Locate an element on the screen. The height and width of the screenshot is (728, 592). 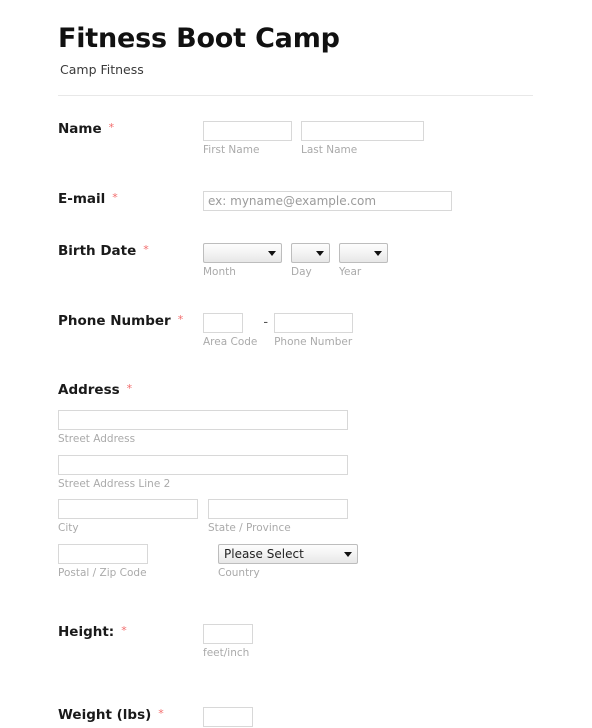
state-group: State / Province is located at coordinates (278, 517).